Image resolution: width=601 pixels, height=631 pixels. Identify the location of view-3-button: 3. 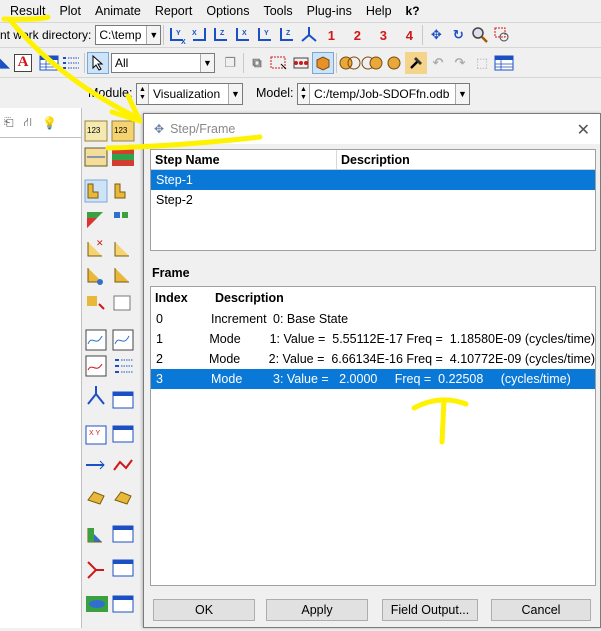
(383, 35).